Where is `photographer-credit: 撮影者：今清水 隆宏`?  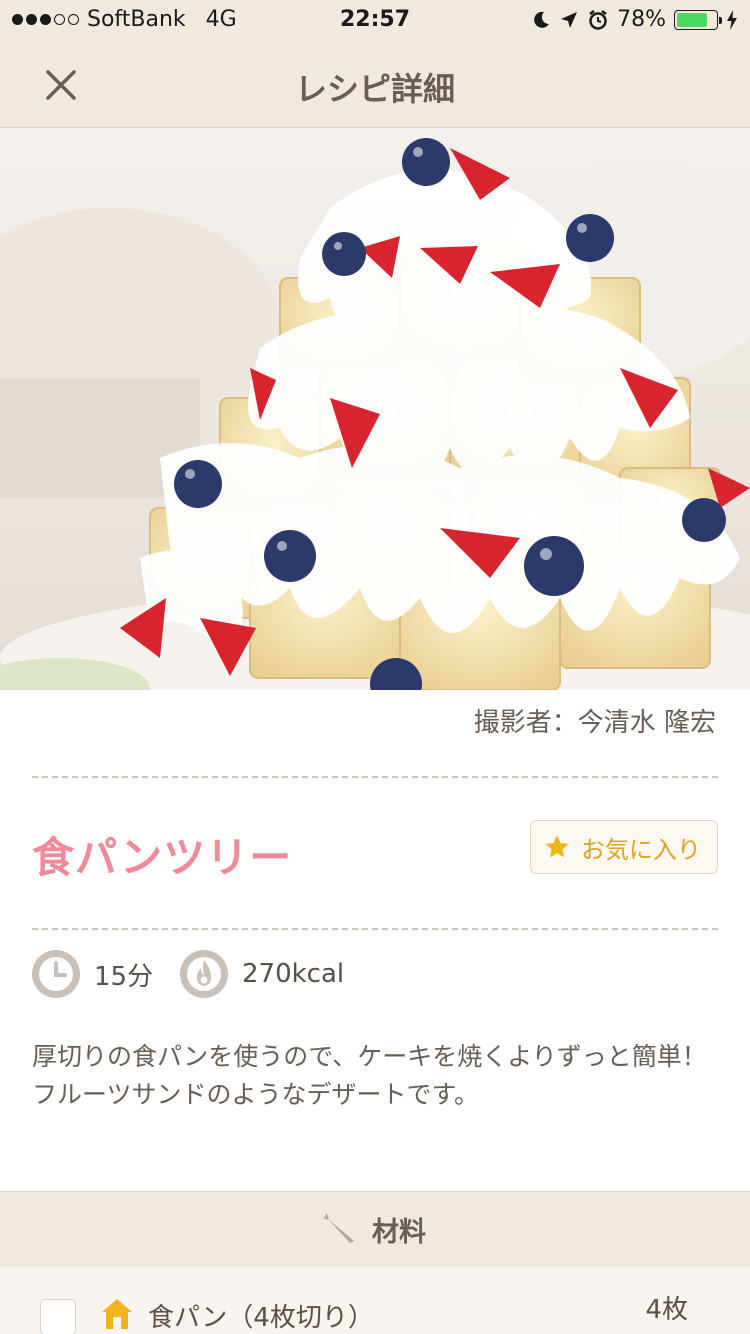
photographer-credit: 撮影者：今清水 隆宏 is located at coordinates (594, 723).